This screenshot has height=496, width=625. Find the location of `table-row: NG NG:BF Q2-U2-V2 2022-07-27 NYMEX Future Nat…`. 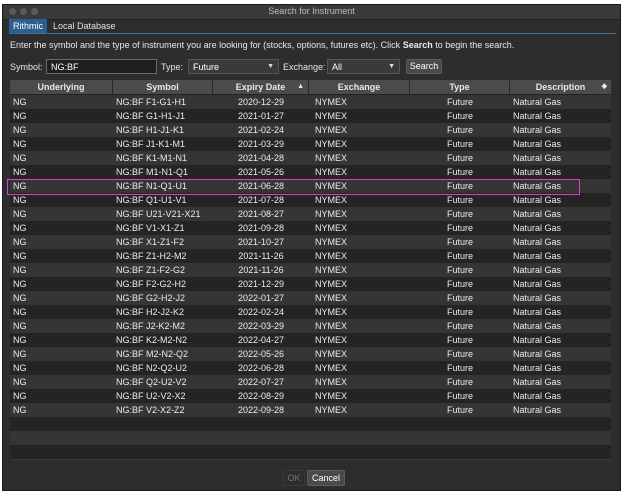

table-row: NG NG:BF Q2-U2-V2 2022-07-27 NYMEX Future Nat… is located at coordinates (310, 382).